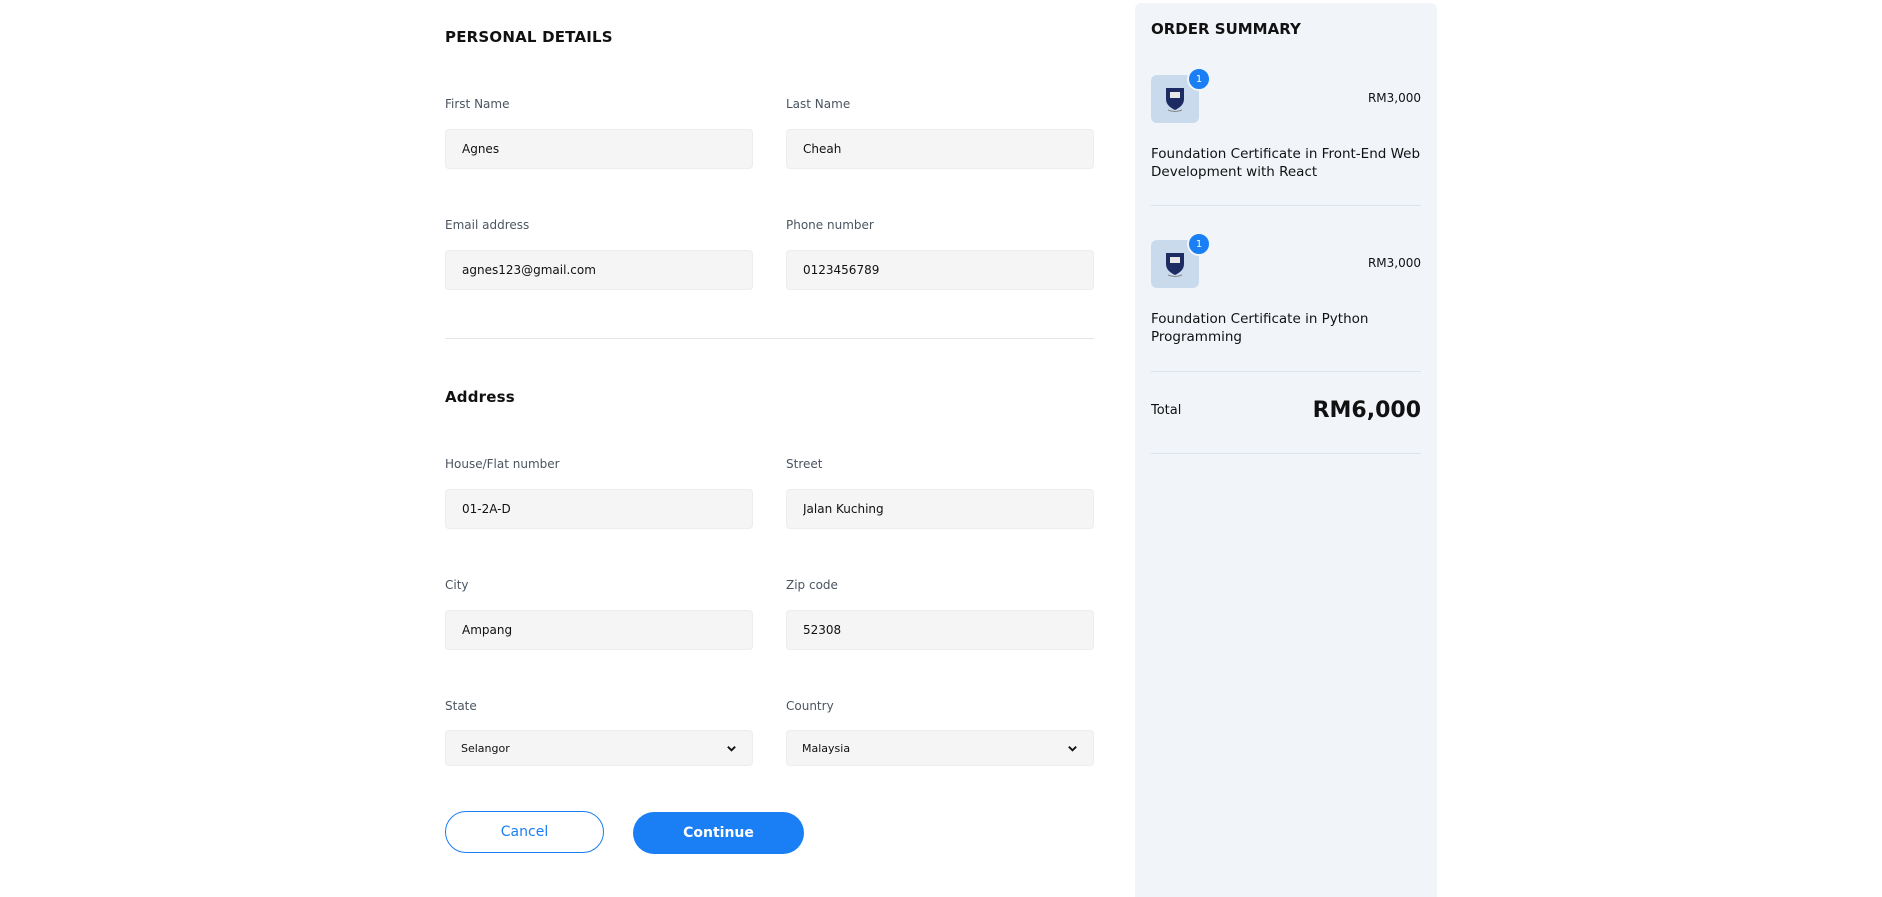  I want to click on address-title: Address, so click(480, 397).